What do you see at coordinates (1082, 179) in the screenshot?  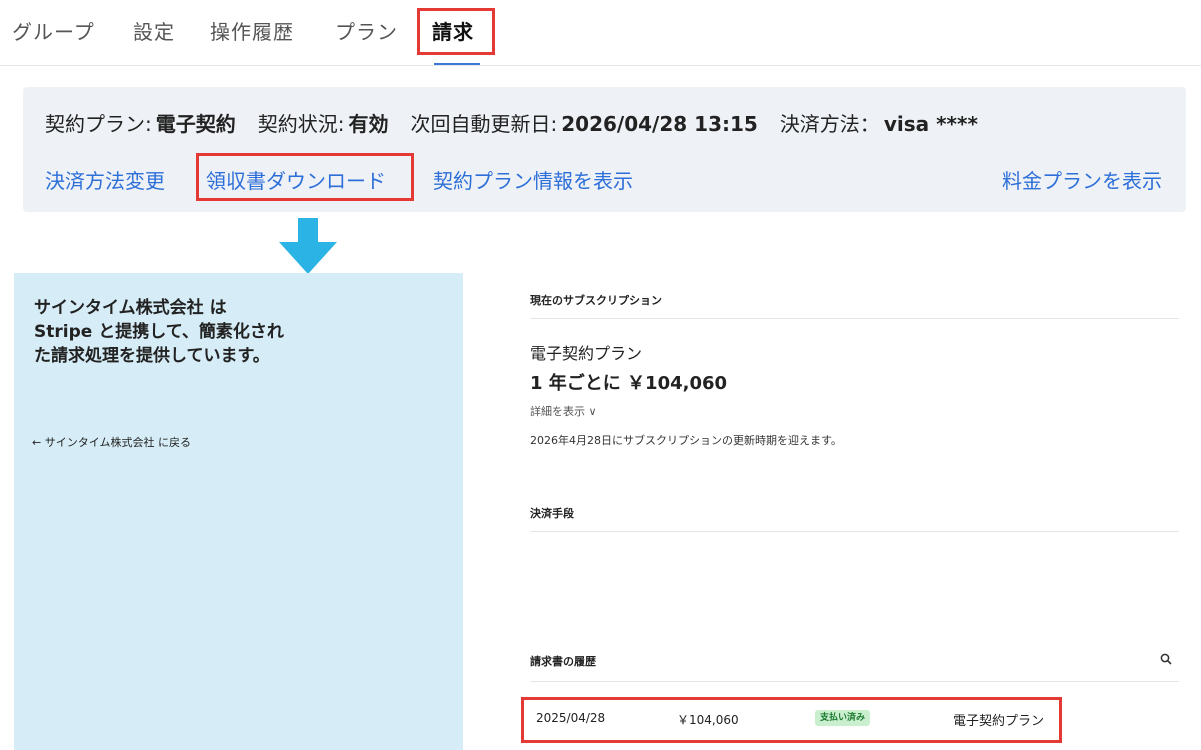 I see `show-pricing-link: 料金プランを表示` at bounding box center [1082, 179].